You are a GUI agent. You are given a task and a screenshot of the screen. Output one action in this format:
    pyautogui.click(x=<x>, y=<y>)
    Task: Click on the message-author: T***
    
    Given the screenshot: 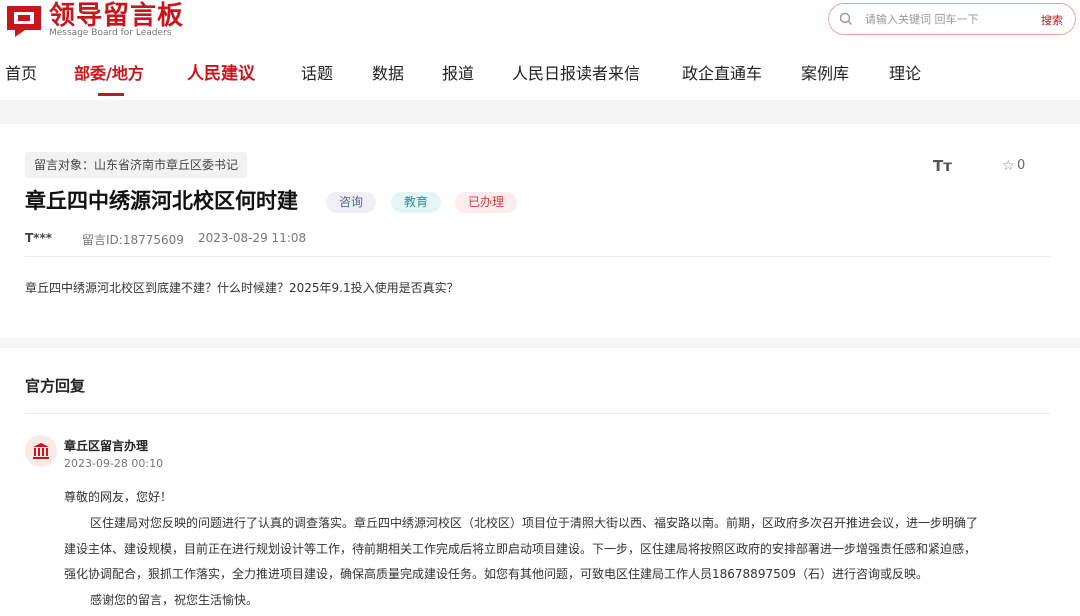 What is the action you would take?
    pyautogui.click(x=39, y=238)
    